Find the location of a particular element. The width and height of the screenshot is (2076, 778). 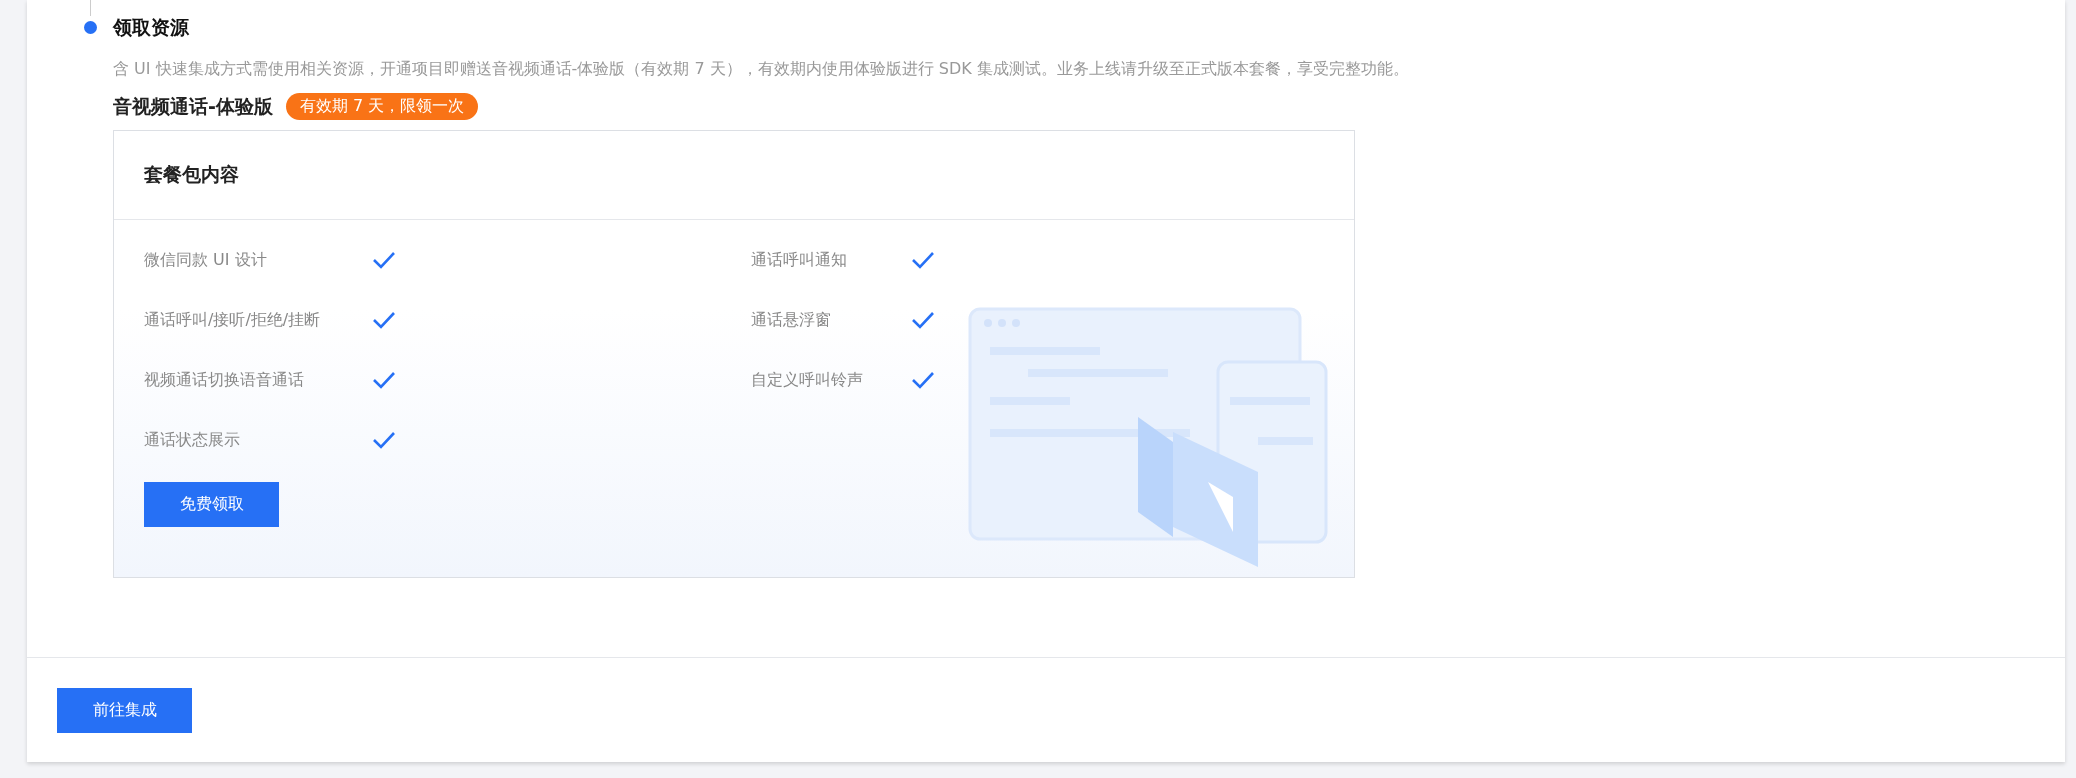

feature-label: 通话呼叫/接听/拒绝/挂断 is located at coordinates (233, 320).